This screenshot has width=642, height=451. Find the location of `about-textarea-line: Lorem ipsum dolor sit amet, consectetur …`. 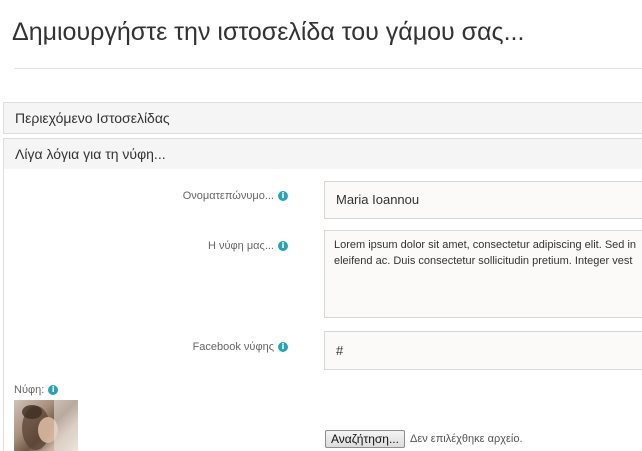

about-textarea-line: Lorem ipsum dolor sit amet, consectetur … is located at coordinates (485, 245).